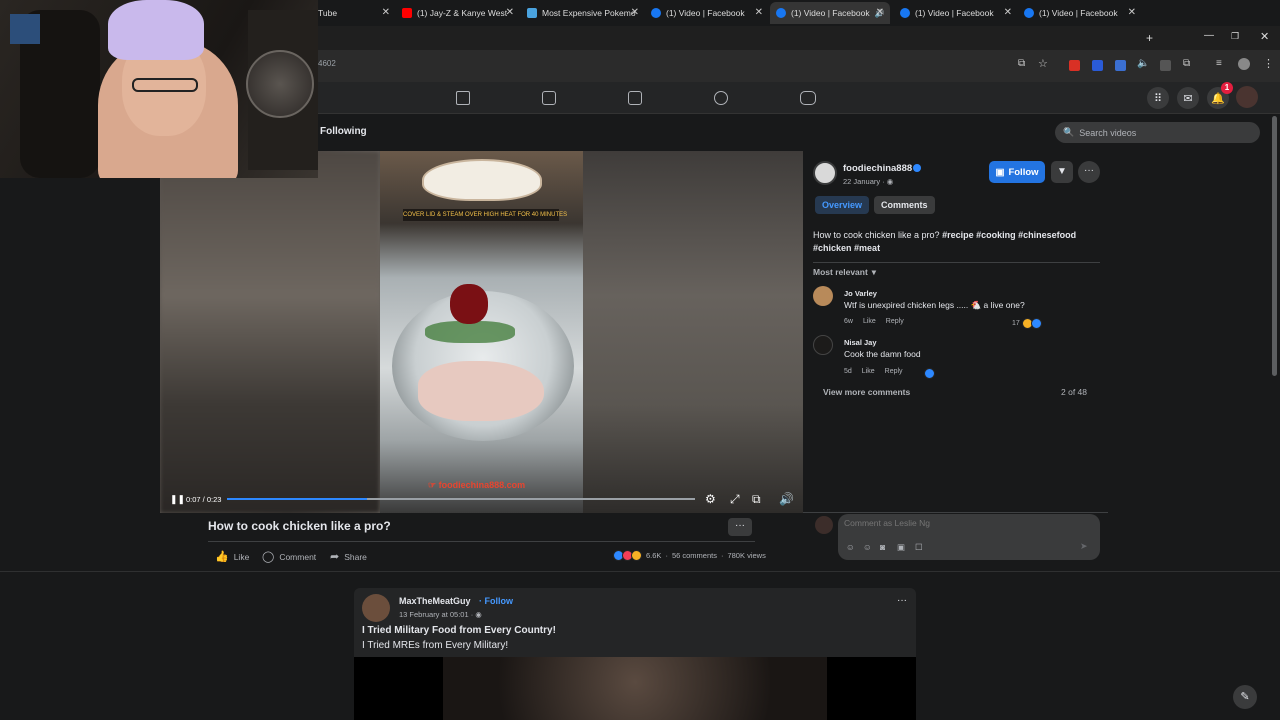  Describe the element at coordinates (721, 98) in the screenshot. I see `groups-icon` at that location.